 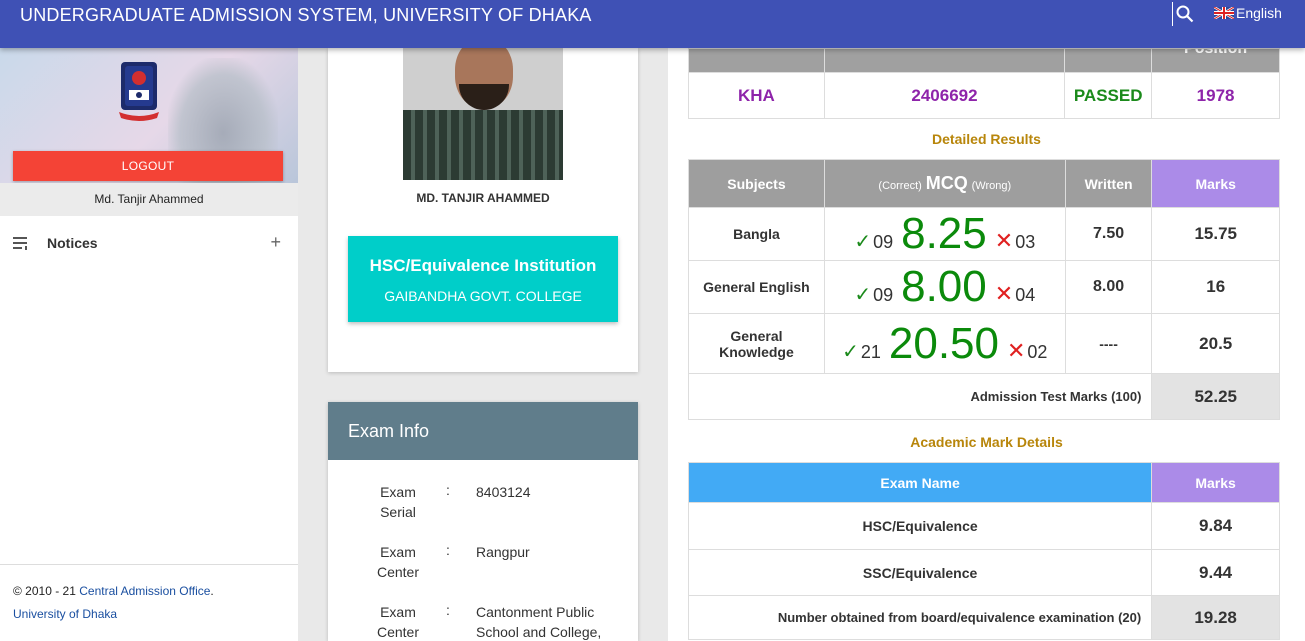 I want to click on institution-name: GAIBANDHA GOVT. COLLEGE, so click(x=483, y=296).